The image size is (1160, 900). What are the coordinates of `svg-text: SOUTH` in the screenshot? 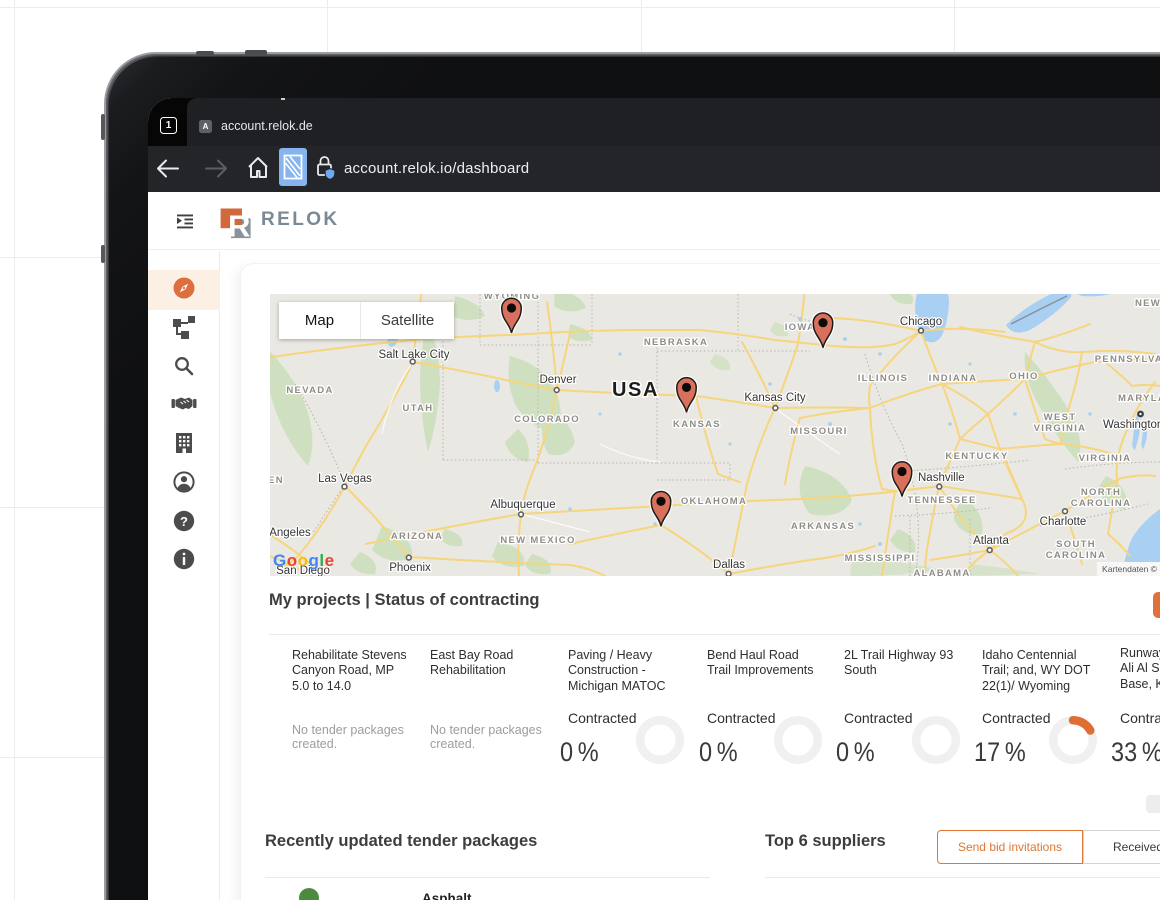 It's located at (1076, 544).